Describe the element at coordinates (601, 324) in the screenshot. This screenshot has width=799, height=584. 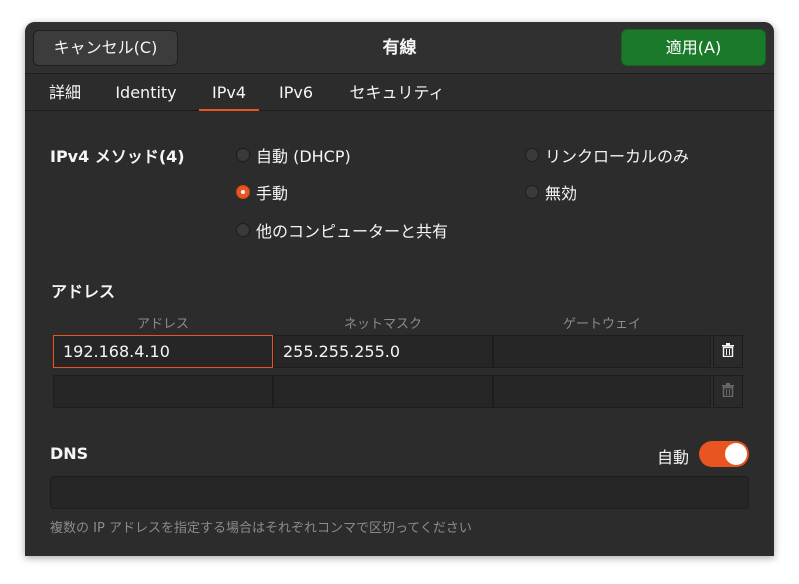
I see `column-header-gateway: ゲートウェイ` at that location.